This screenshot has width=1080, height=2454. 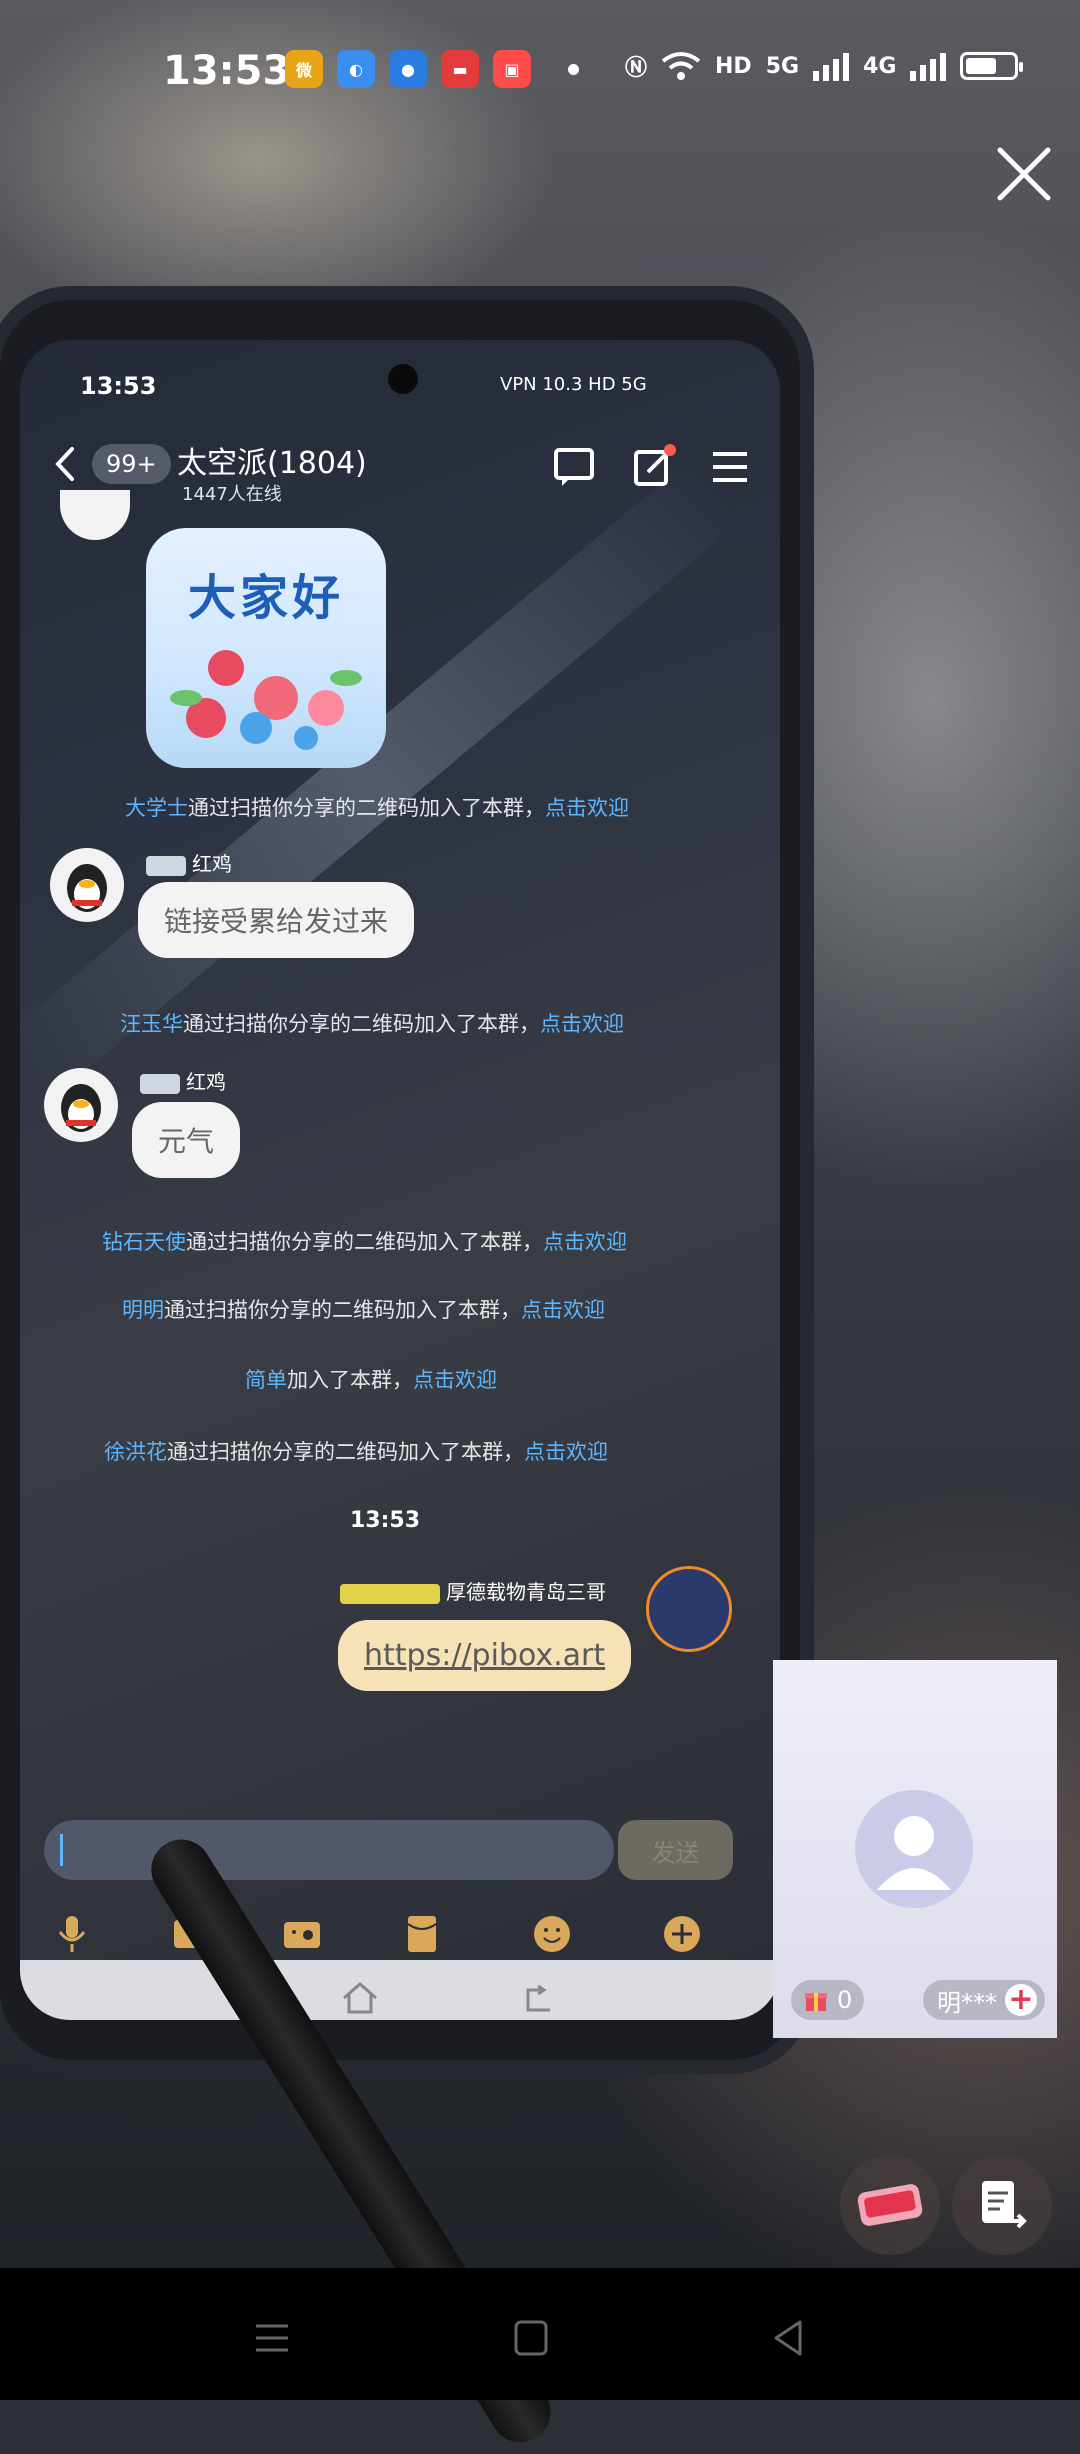 I want to click on phone-status-icons: VPN 10.3 HD 5G, so click(x=573, y=384).